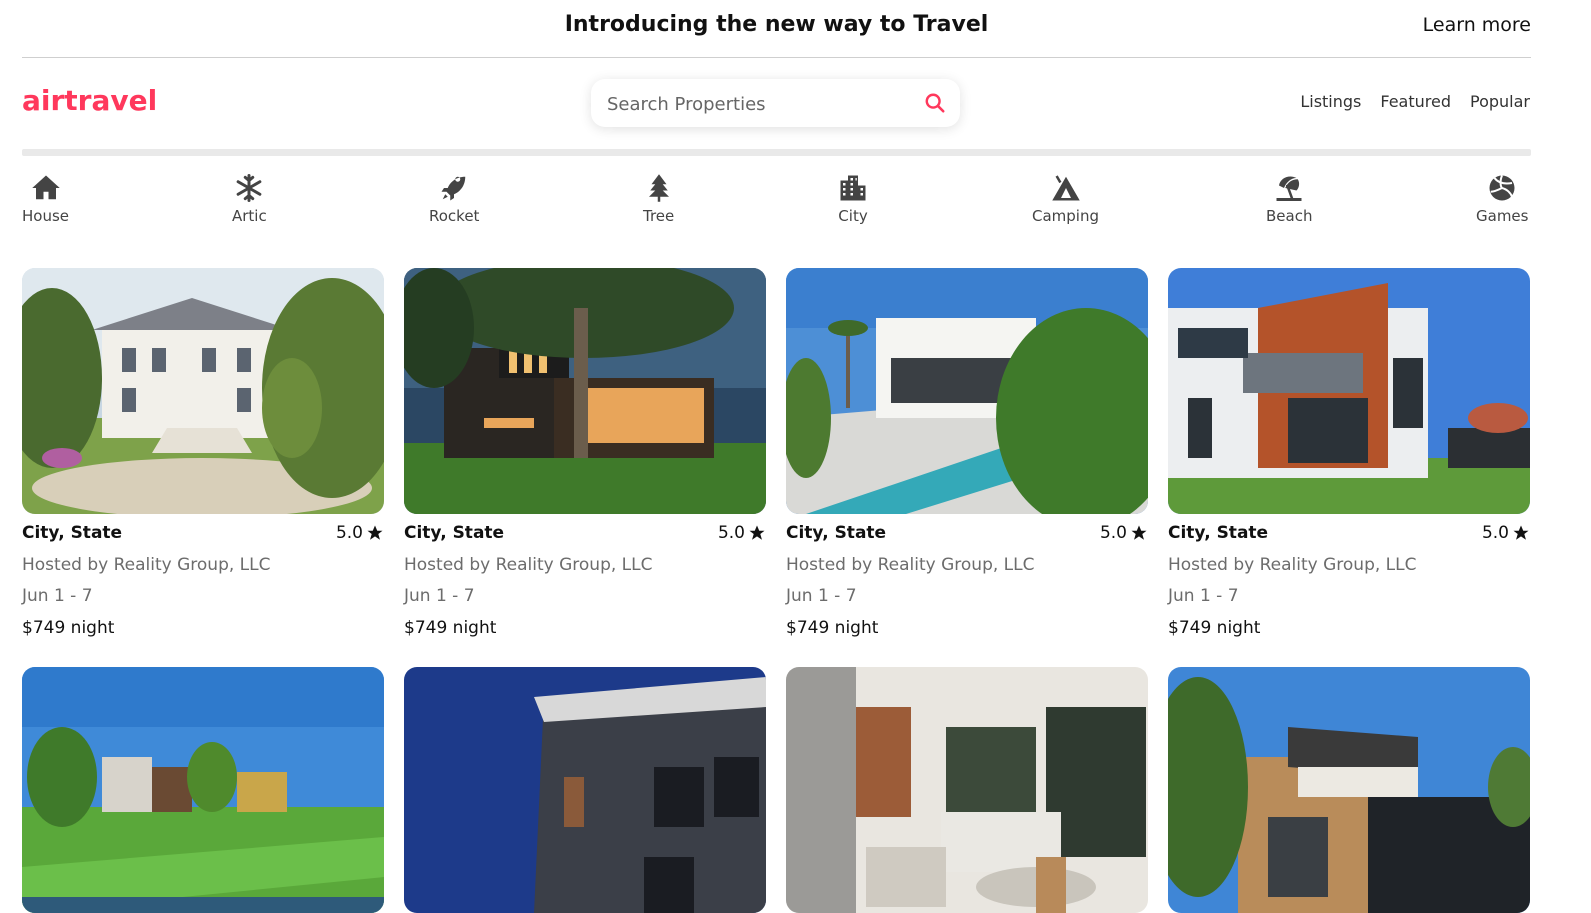 The width and height of the screenshot is (1591, 913). Describe the element at coordinates (89, 100) in the screenshot. I see `logo: airtravel` at that location.